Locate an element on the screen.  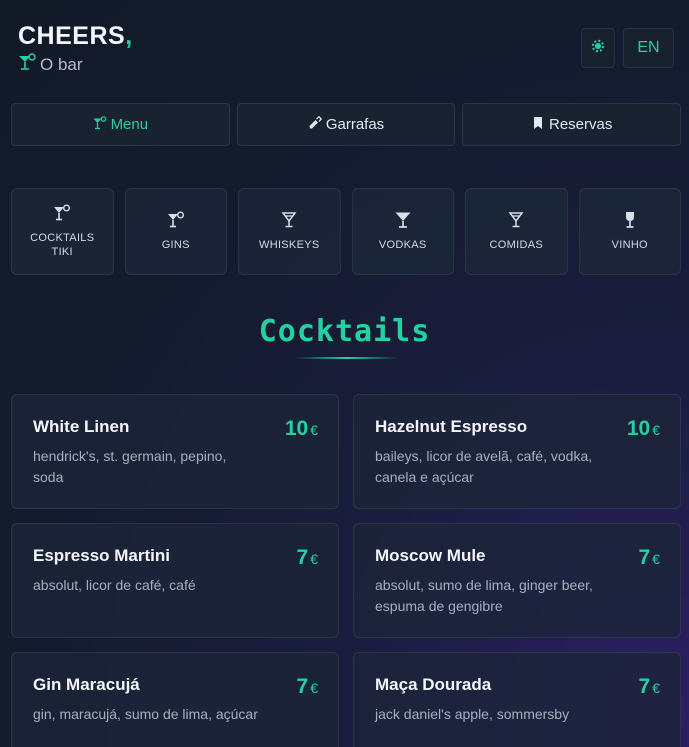
sun-icon is located at coordinates (598, 48).